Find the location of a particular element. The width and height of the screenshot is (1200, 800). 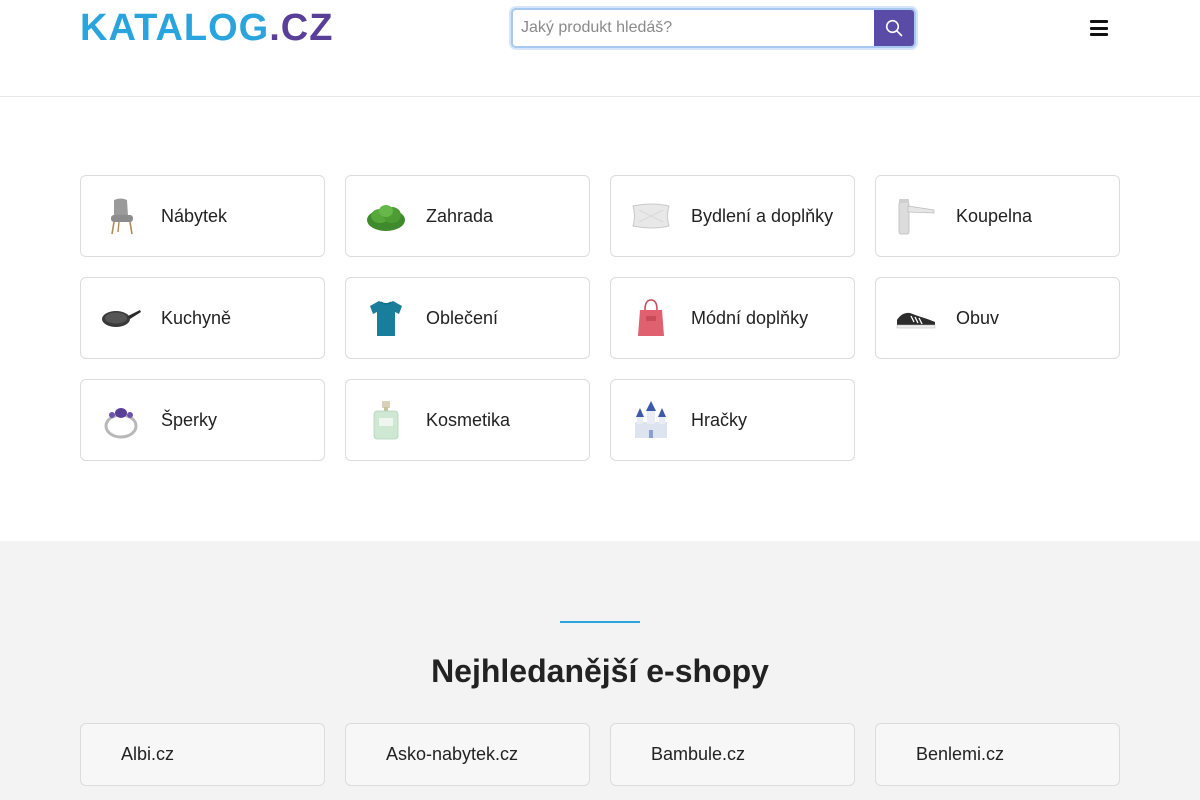

search-button is located at coordinates (894, 28).